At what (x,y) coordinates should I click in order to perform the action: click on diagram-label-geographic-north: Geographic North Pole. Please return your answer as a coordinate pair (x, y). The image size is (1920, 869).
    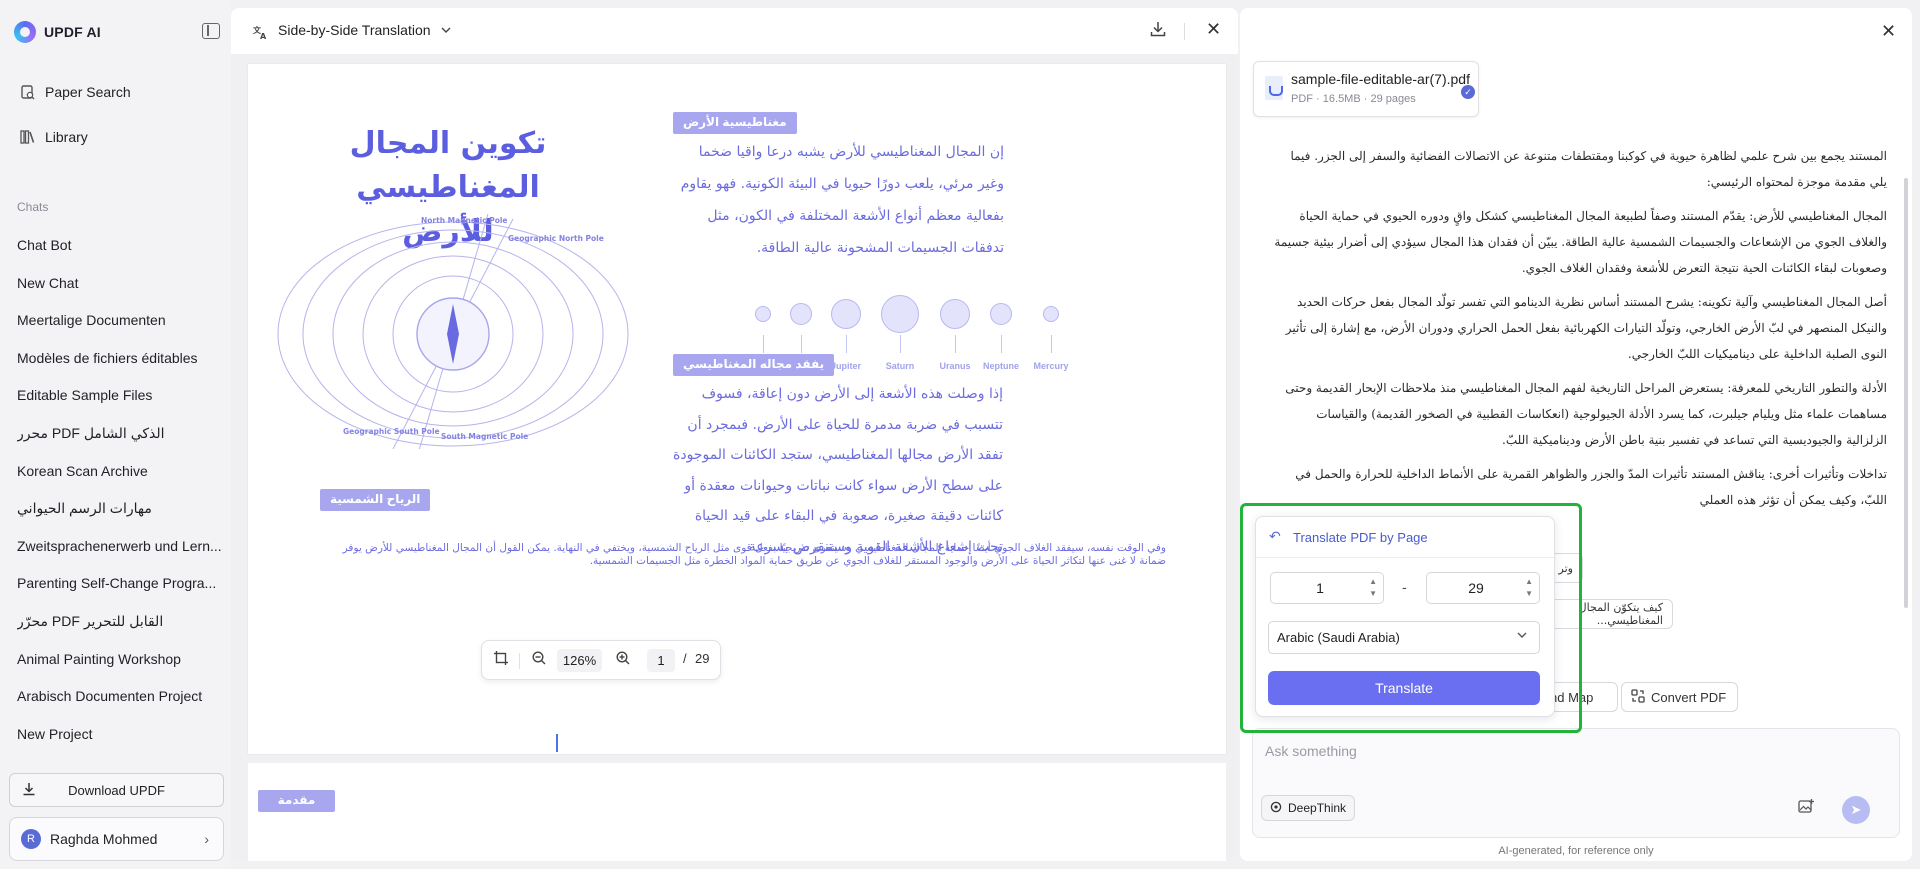
    Looking at the image, I should click on (556, 238).